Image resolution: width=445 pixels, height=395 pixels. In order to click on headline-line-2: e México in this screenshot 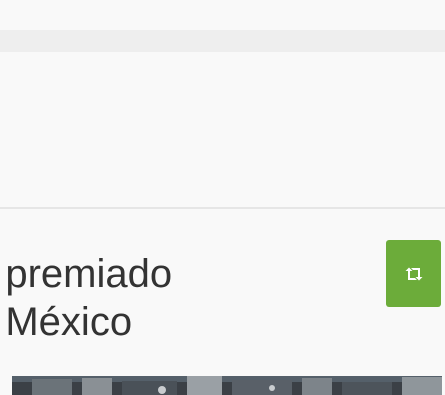, I will do `click(66, 322)`.